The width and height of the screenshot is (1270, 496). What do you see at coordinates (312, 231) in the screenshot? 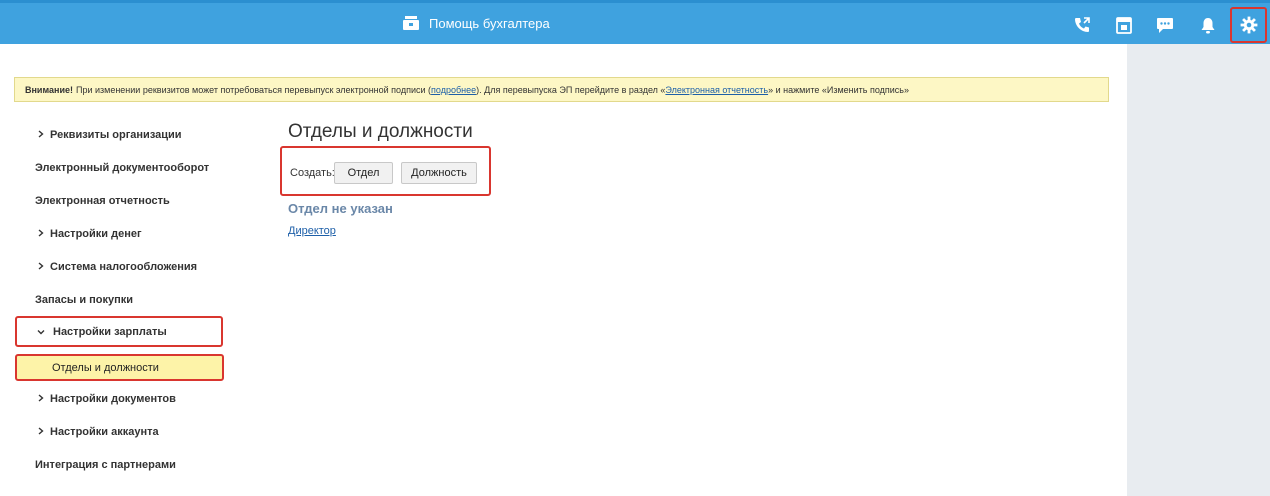
I see `position-link: Директор` at bounding box center [312, 231].